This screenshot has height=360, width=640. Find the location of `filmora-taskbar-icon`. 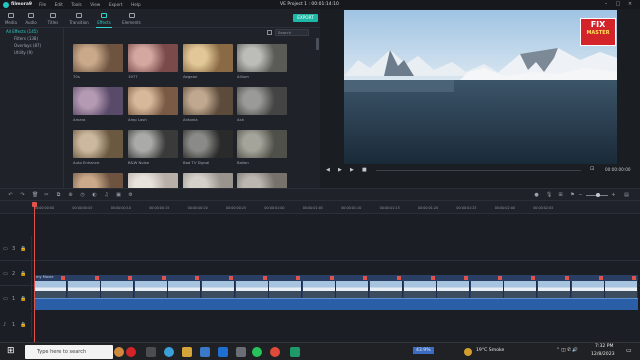

filmora-taskbar-icon is located at coordinates (295, 352).